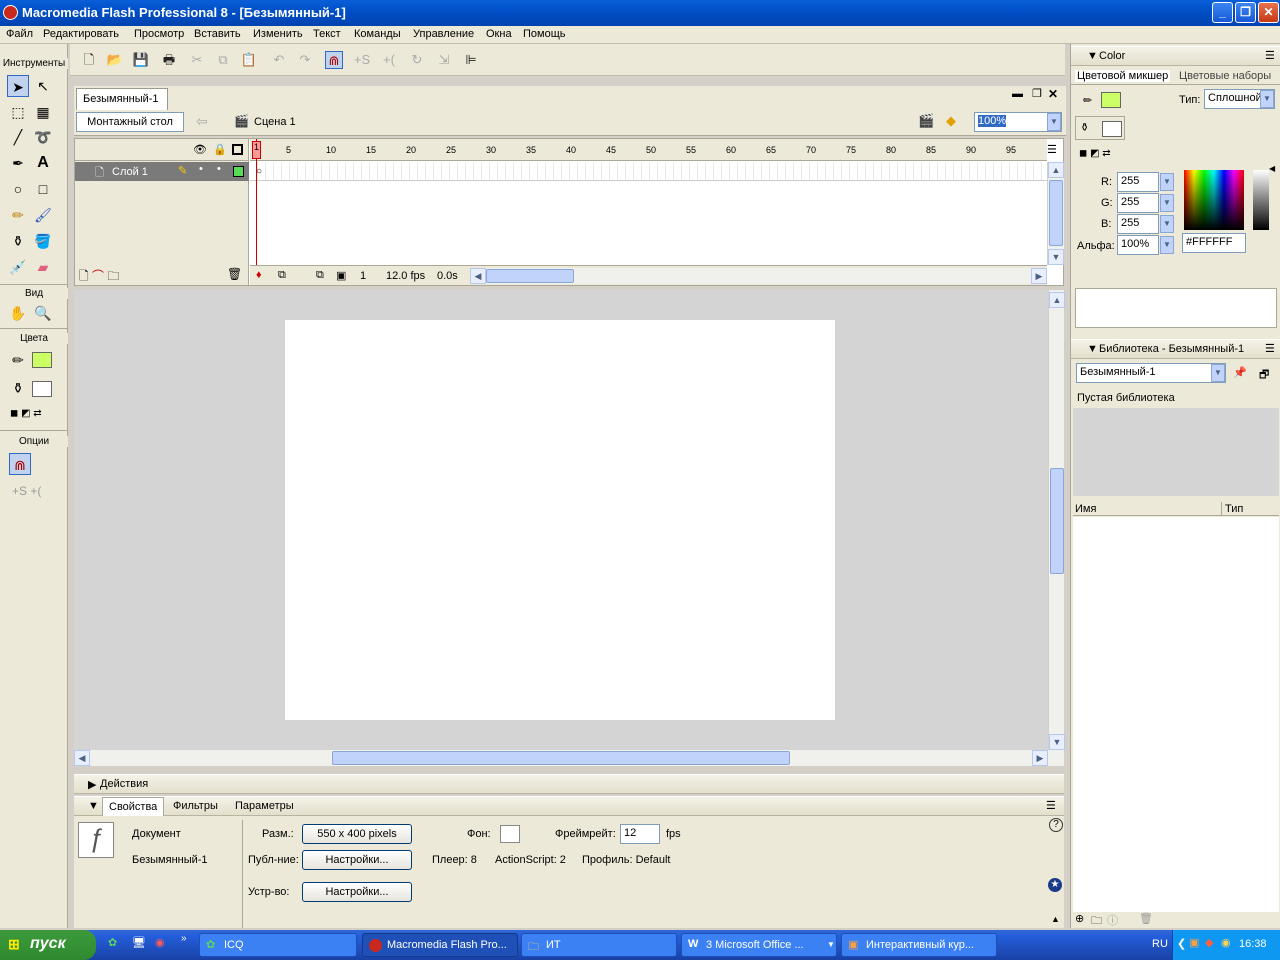 The height and width of the screenshot is (960, 1280). I want to click on selection-tool-icon: ➤, so click(18, 86).